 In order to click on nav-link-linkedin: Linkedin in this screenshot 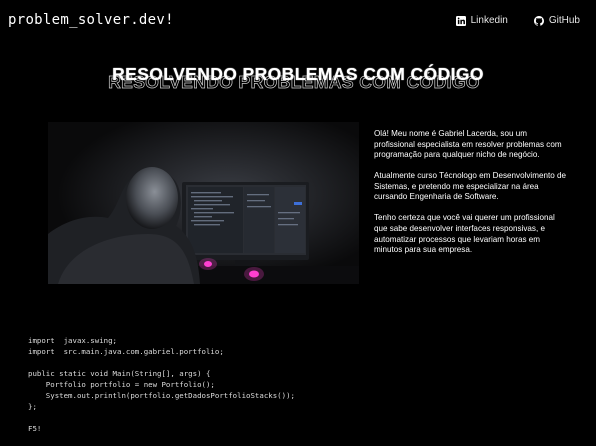, I will do `click(481, 20)`.